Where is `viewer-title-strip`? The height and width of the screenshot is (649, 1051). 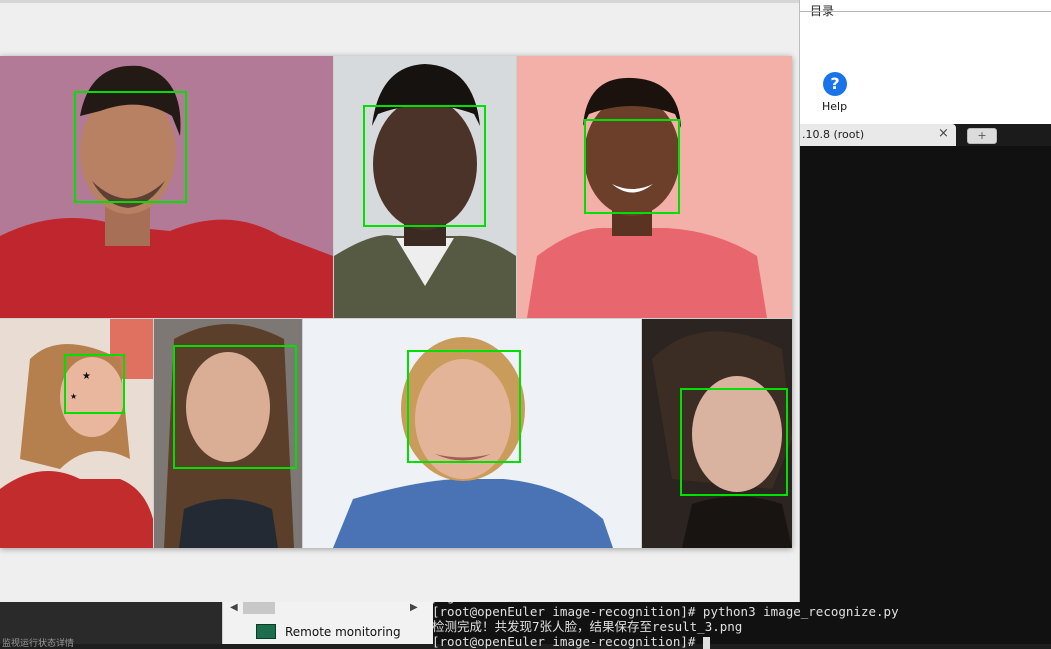
viewer-title-strip is located at coordinates (400, 1).